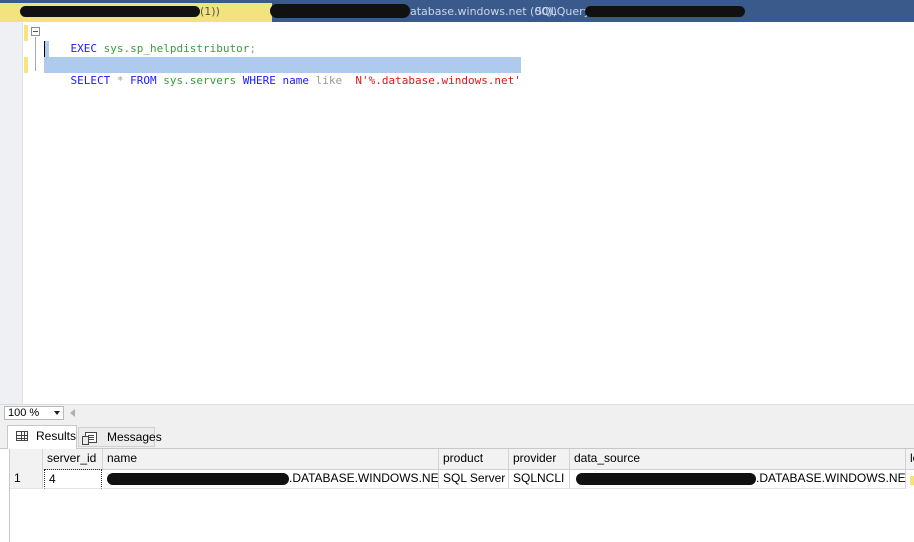  What do you see at coordinates (26, 459) in the screenshot?
I see `row-header-corner` at bounding box center [26, 459].